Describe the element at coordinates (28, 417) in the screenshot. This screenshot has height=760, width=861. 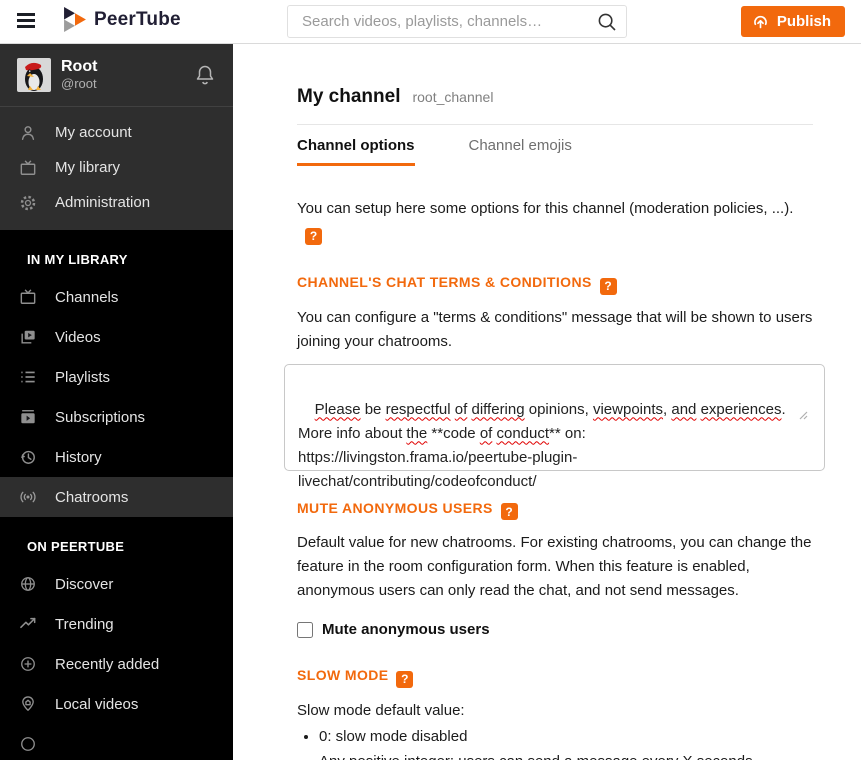
I see `subscriptions-icon` at that location.